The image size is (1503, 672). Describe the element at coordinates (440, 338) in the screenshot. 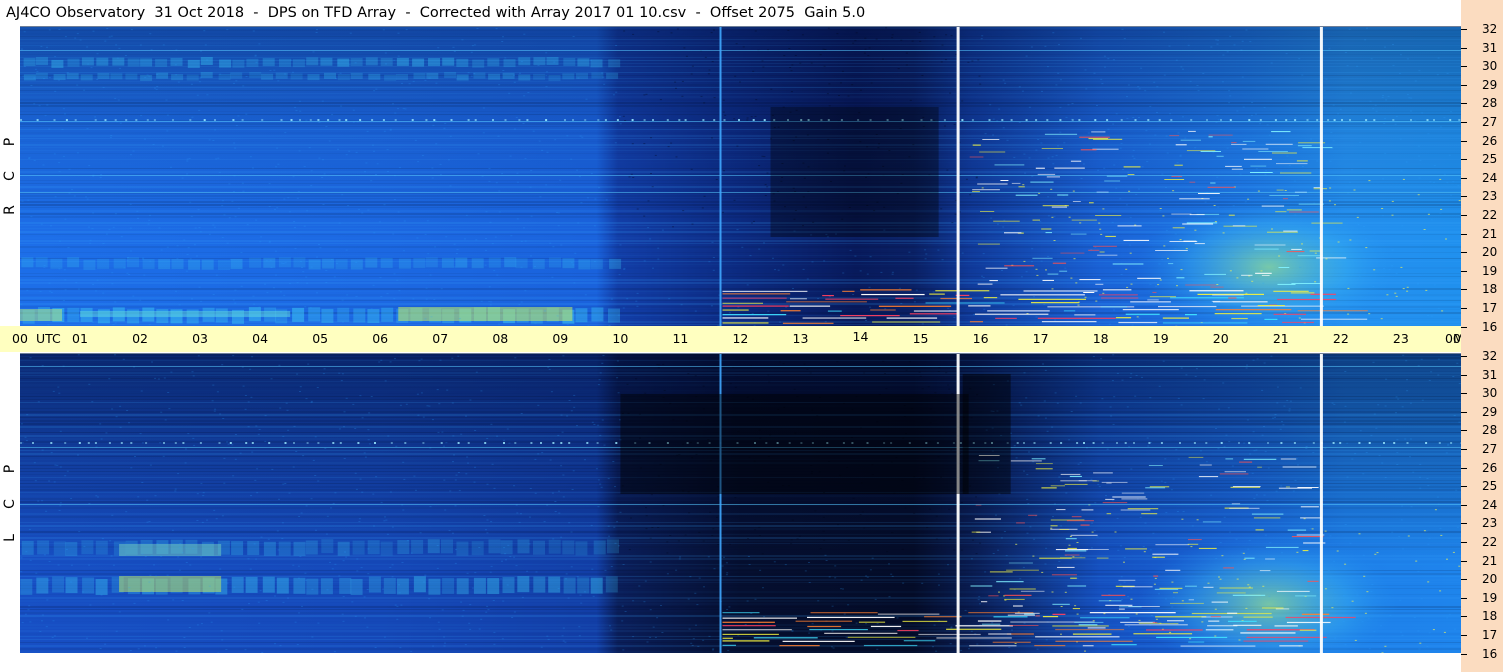

I see `utc-tick-label: 07` at that location.